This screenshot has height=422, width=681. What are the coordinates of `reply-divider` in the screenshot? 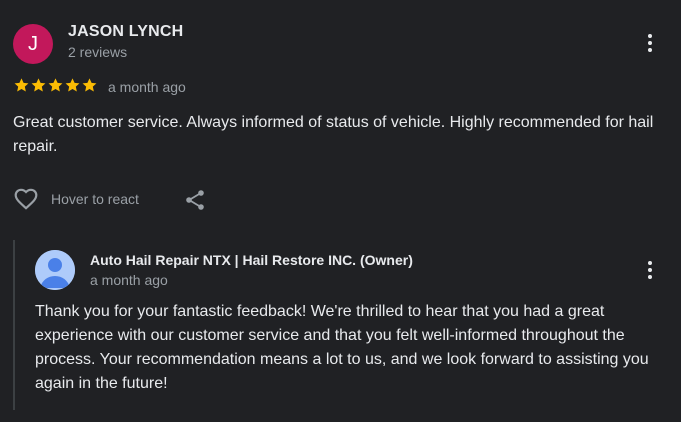 It's located at (14, 325).